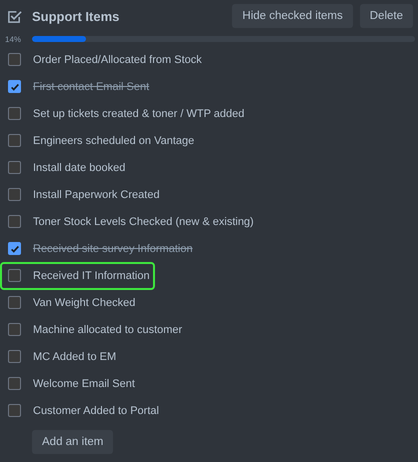  What do you see at coordinates (14, 16) in the screenshot?
I see `checklist-icon` at bounding box center [14, 16].